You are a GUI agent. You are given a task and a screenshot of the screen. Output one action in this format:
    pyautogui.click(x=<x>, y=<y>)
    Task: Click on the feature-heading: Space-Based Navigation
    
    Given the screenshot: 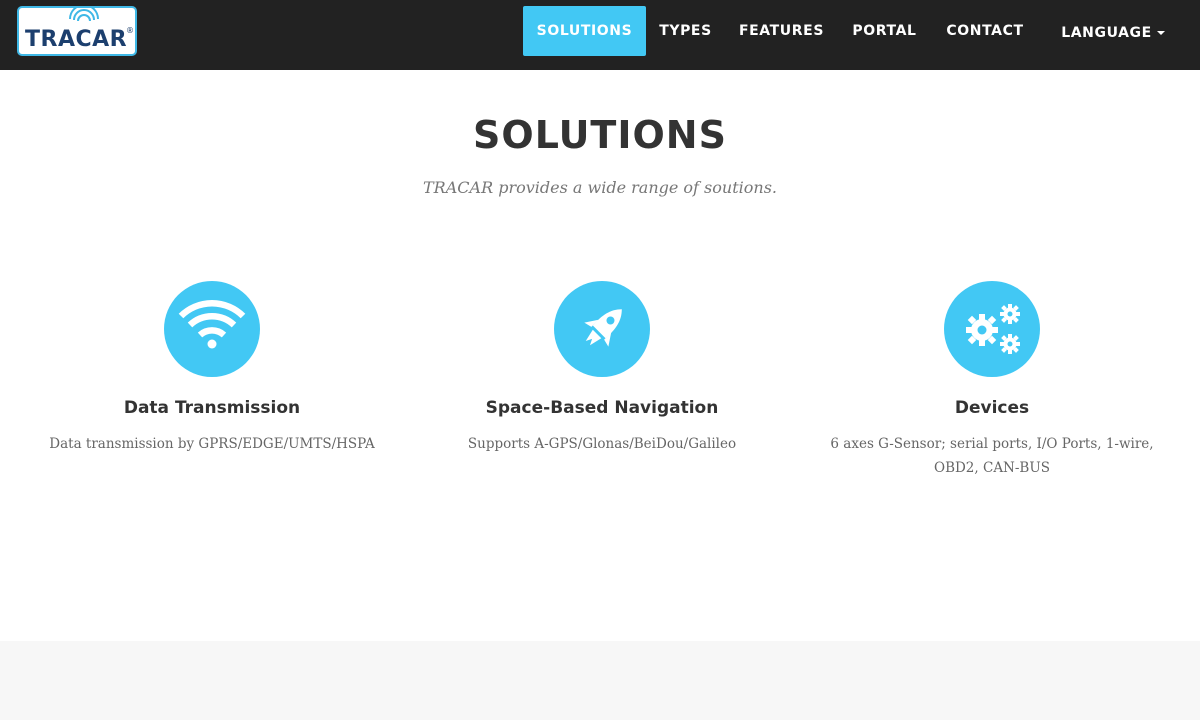 What is the action you would take?
    pyautogui.click(x=602, y=408)
    